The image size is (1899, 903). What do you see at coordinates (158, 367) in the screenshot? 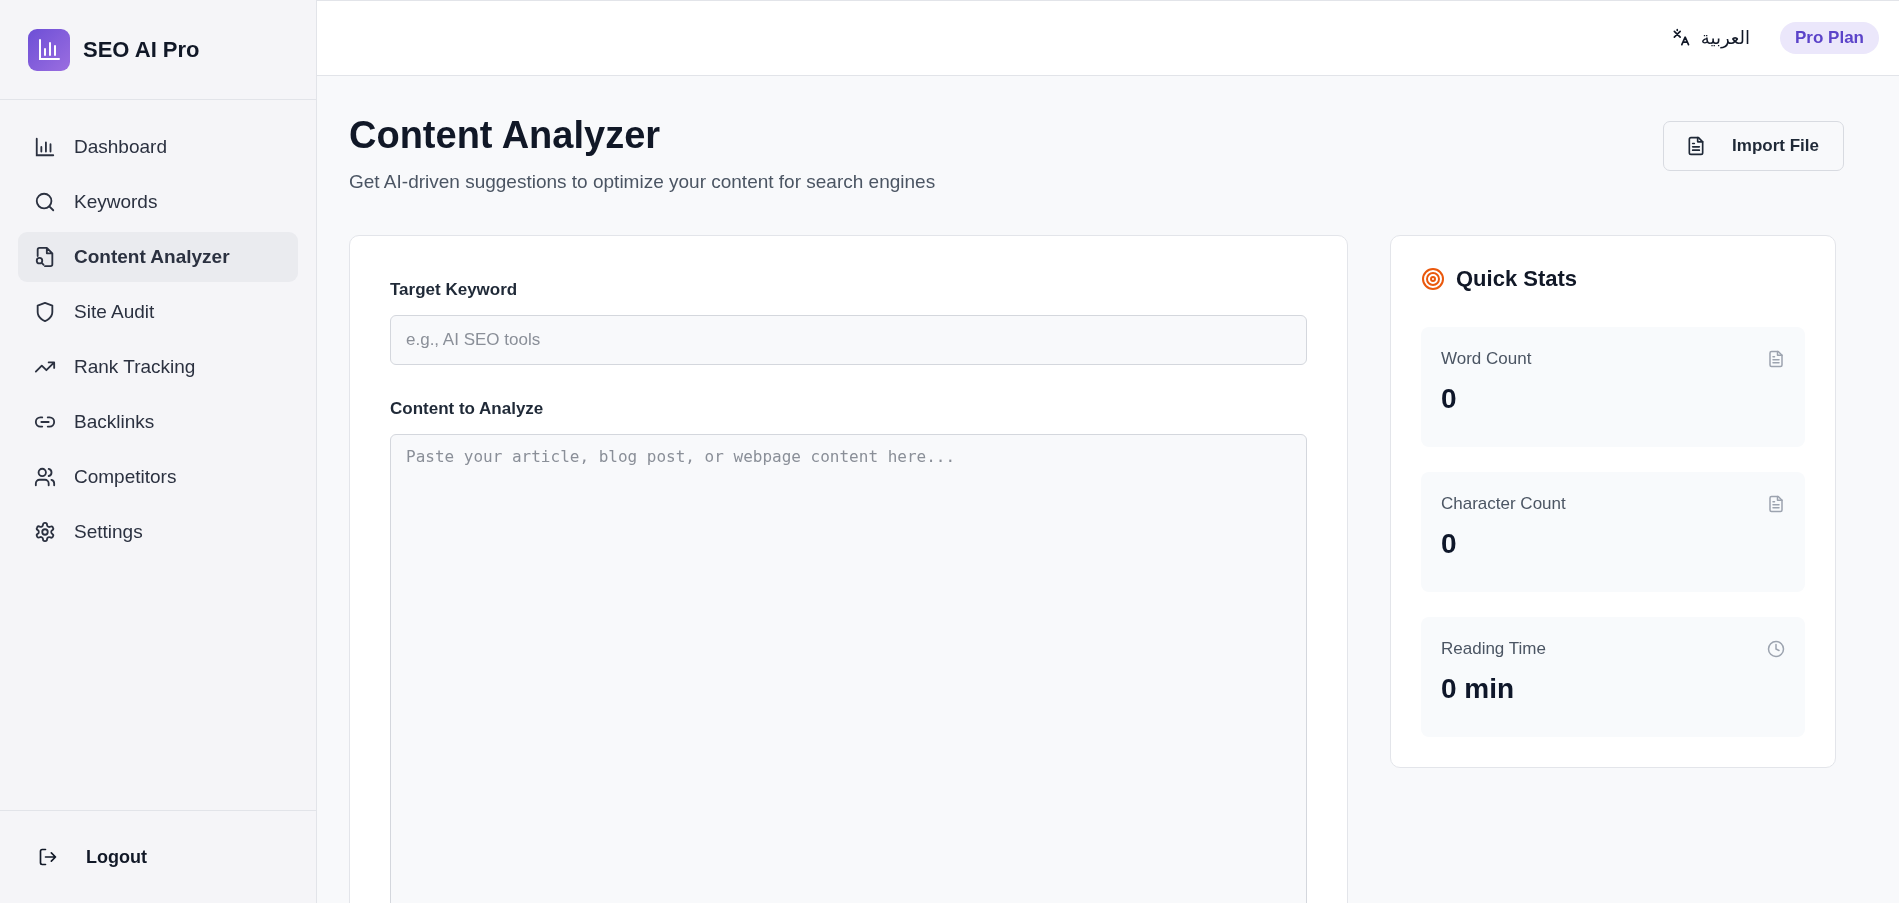
I see `sidebar-item: Rank Tracking` at bounding box center [158, 367].